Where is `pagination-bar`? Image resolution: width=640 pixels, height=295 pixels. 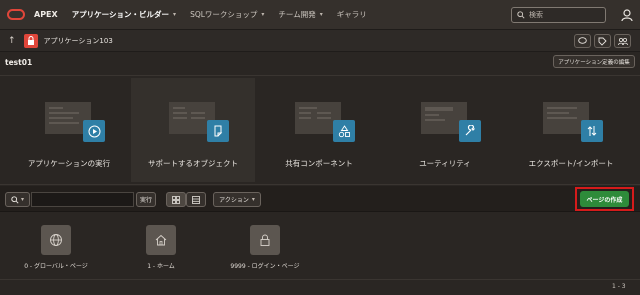 pagination-bar is located at coordinates (320, 287).